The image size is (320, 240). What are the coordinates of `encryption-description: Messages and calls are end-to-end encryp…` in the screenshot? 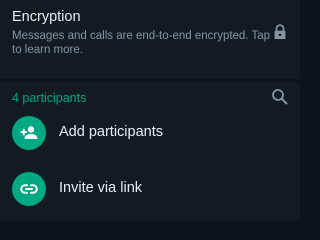 It's located at (141, 43).